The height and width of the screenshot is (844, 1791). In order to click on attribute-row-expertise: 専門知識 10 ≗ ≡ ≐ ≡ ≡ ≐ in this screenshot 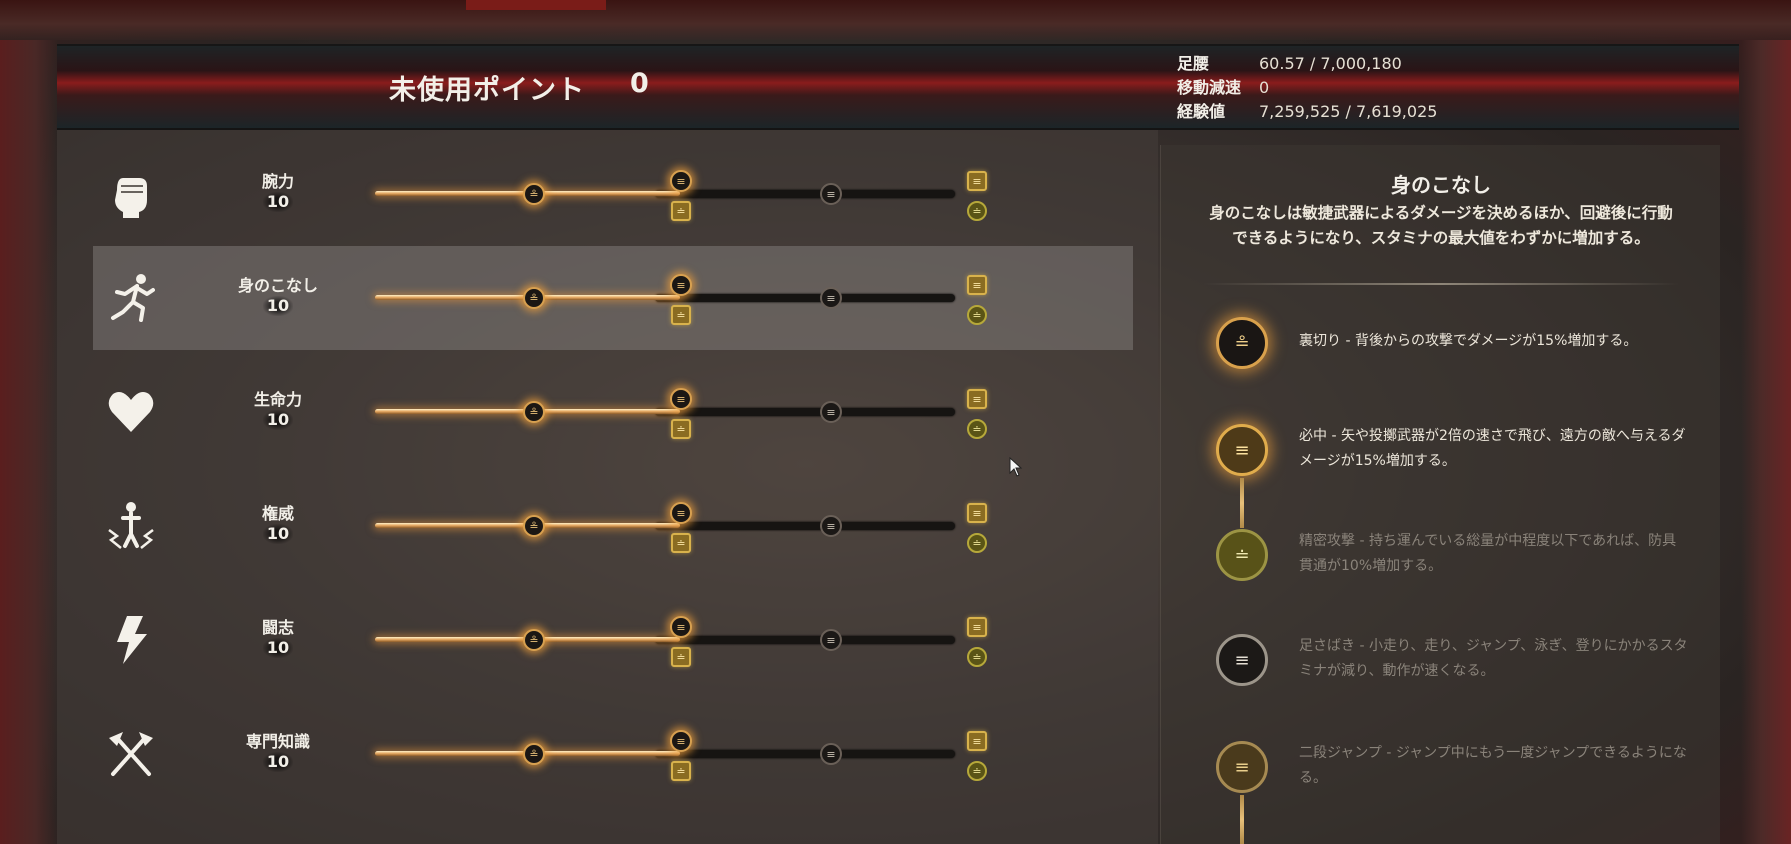, I will do `click(613, 754)`.